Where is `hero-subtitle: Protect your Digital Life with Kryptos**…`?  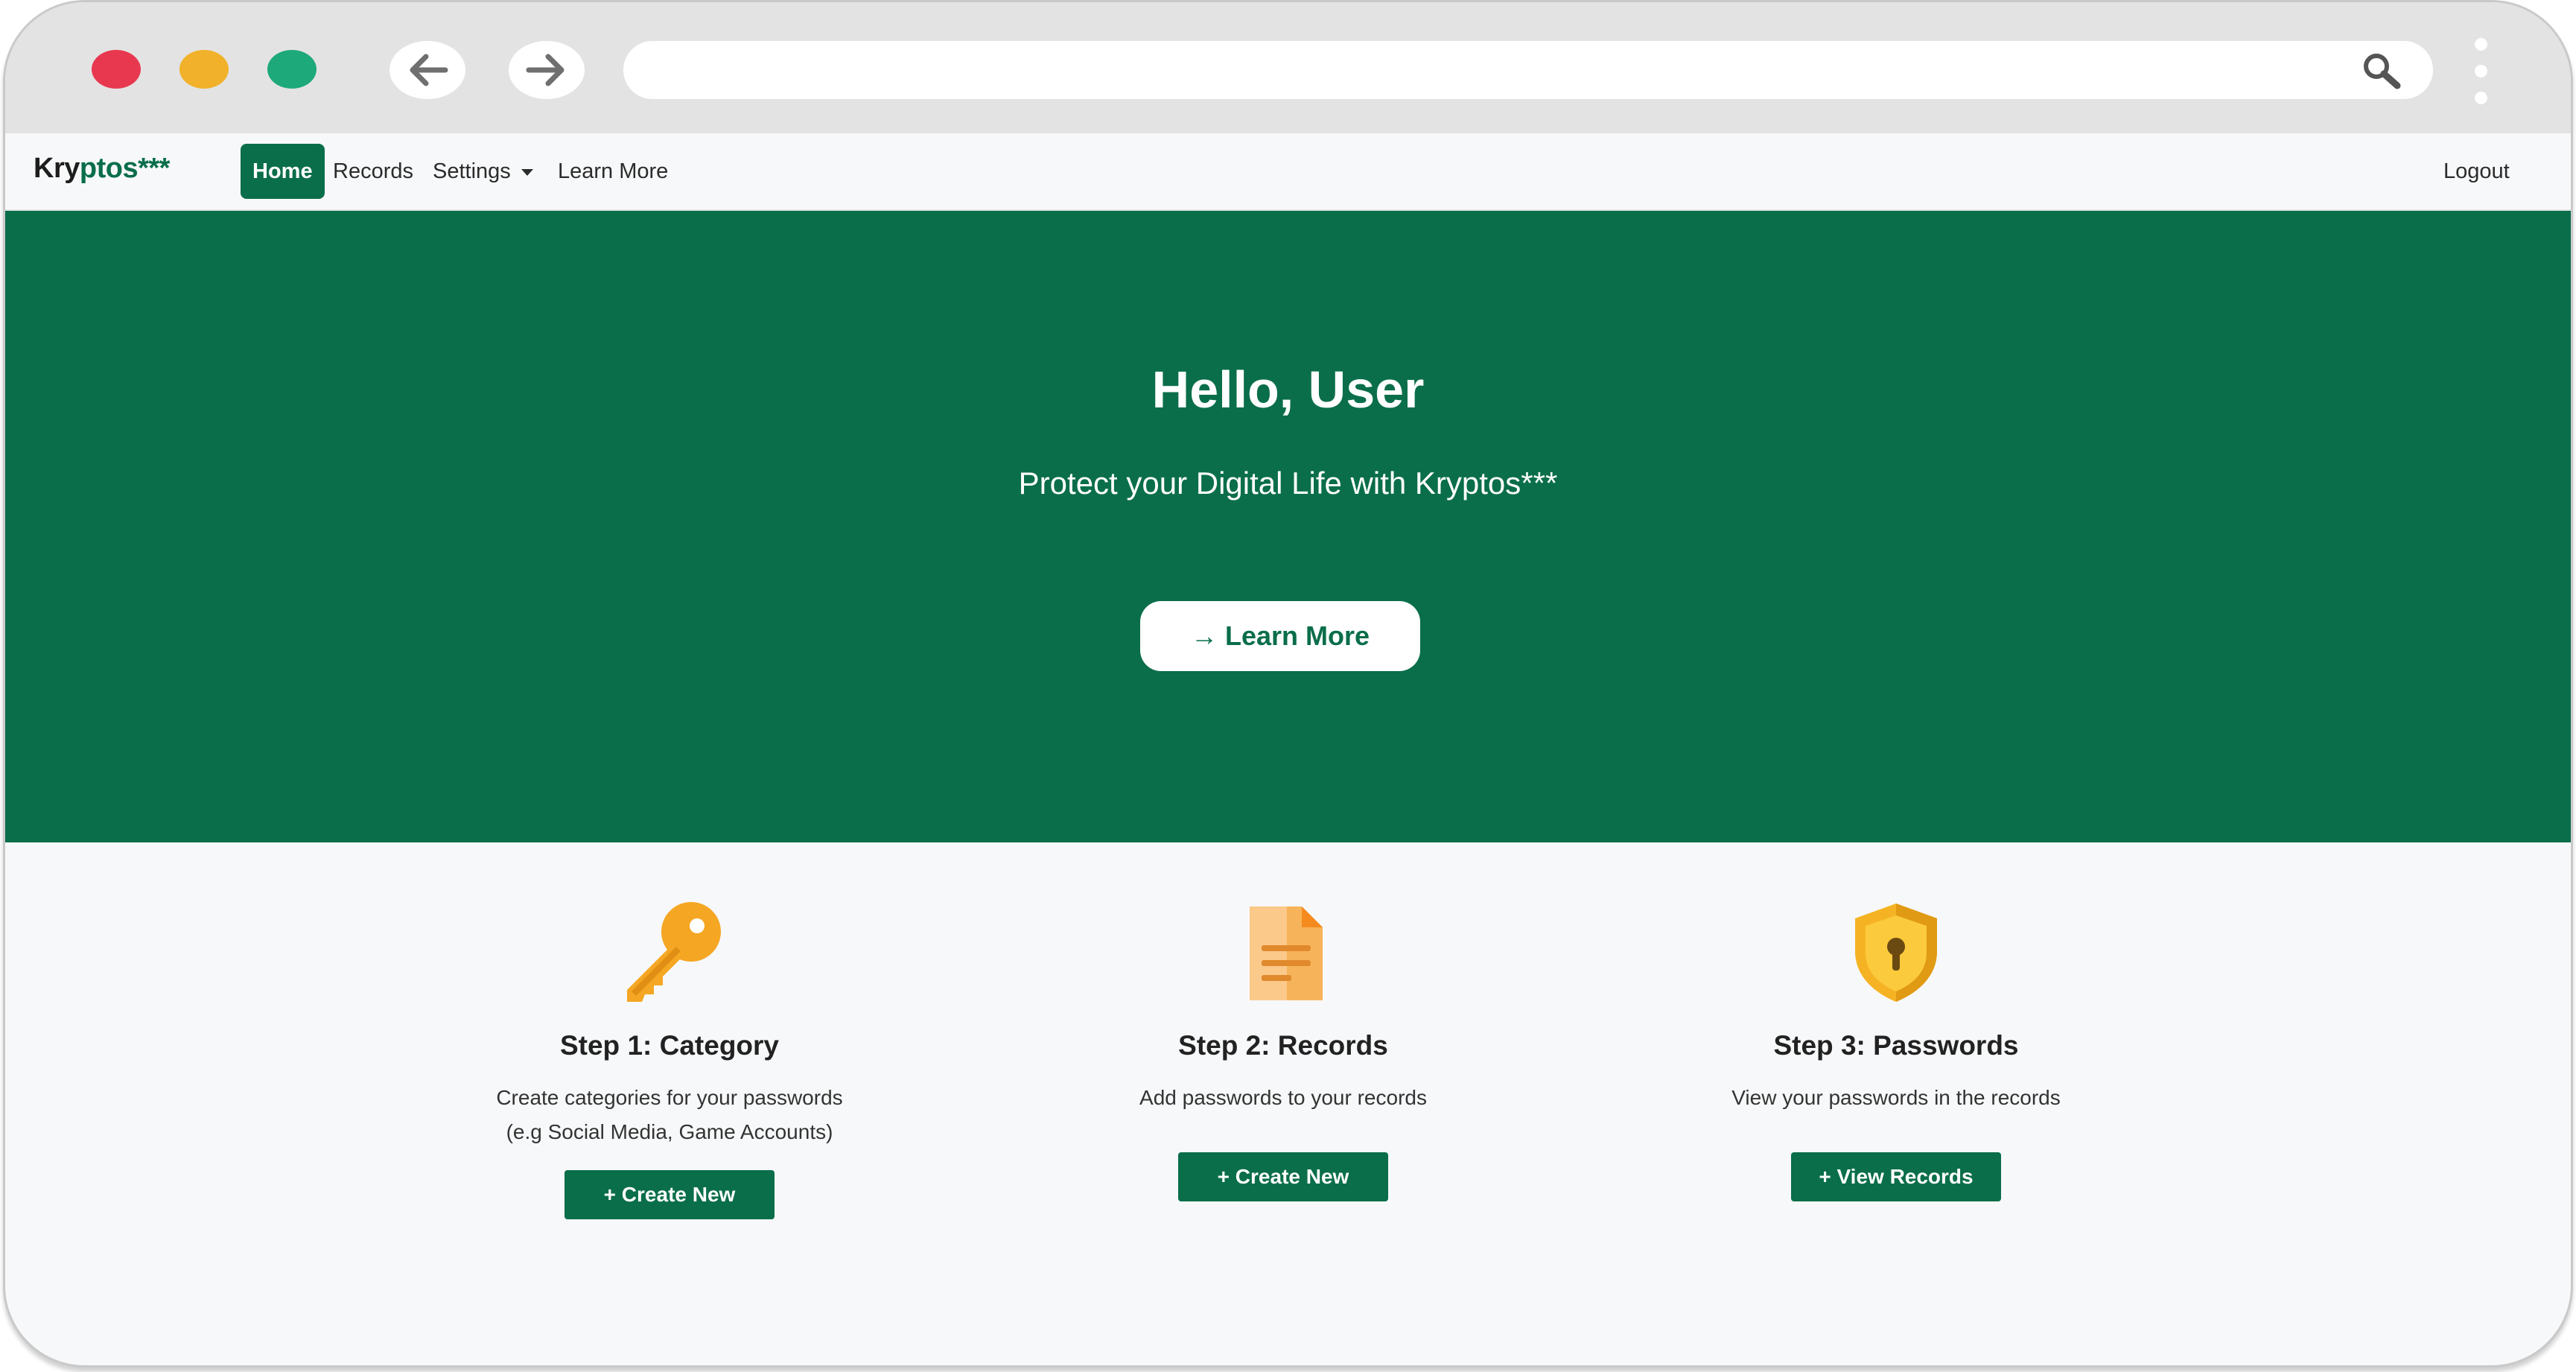
hero-subtitle: Protect your Digital Life with Kryptos**… is located at coordinates (1288, 483).